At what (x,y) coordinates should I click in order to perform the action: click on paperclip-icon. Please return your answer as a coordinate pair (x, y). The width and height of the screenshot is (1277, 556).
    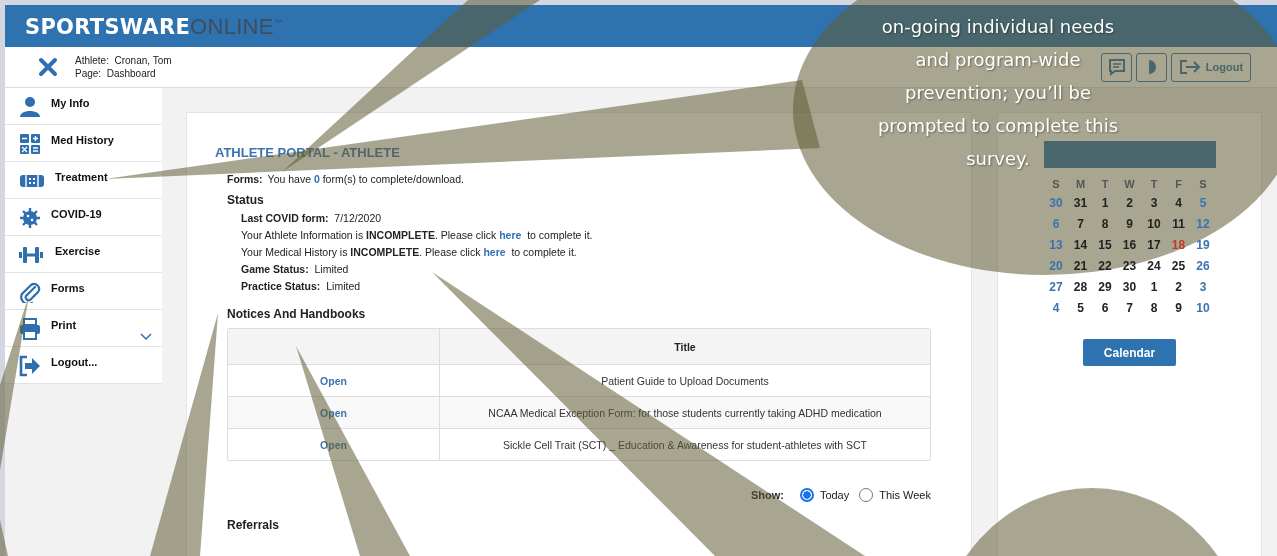
    Looking at the image, I should click on (30, 292).